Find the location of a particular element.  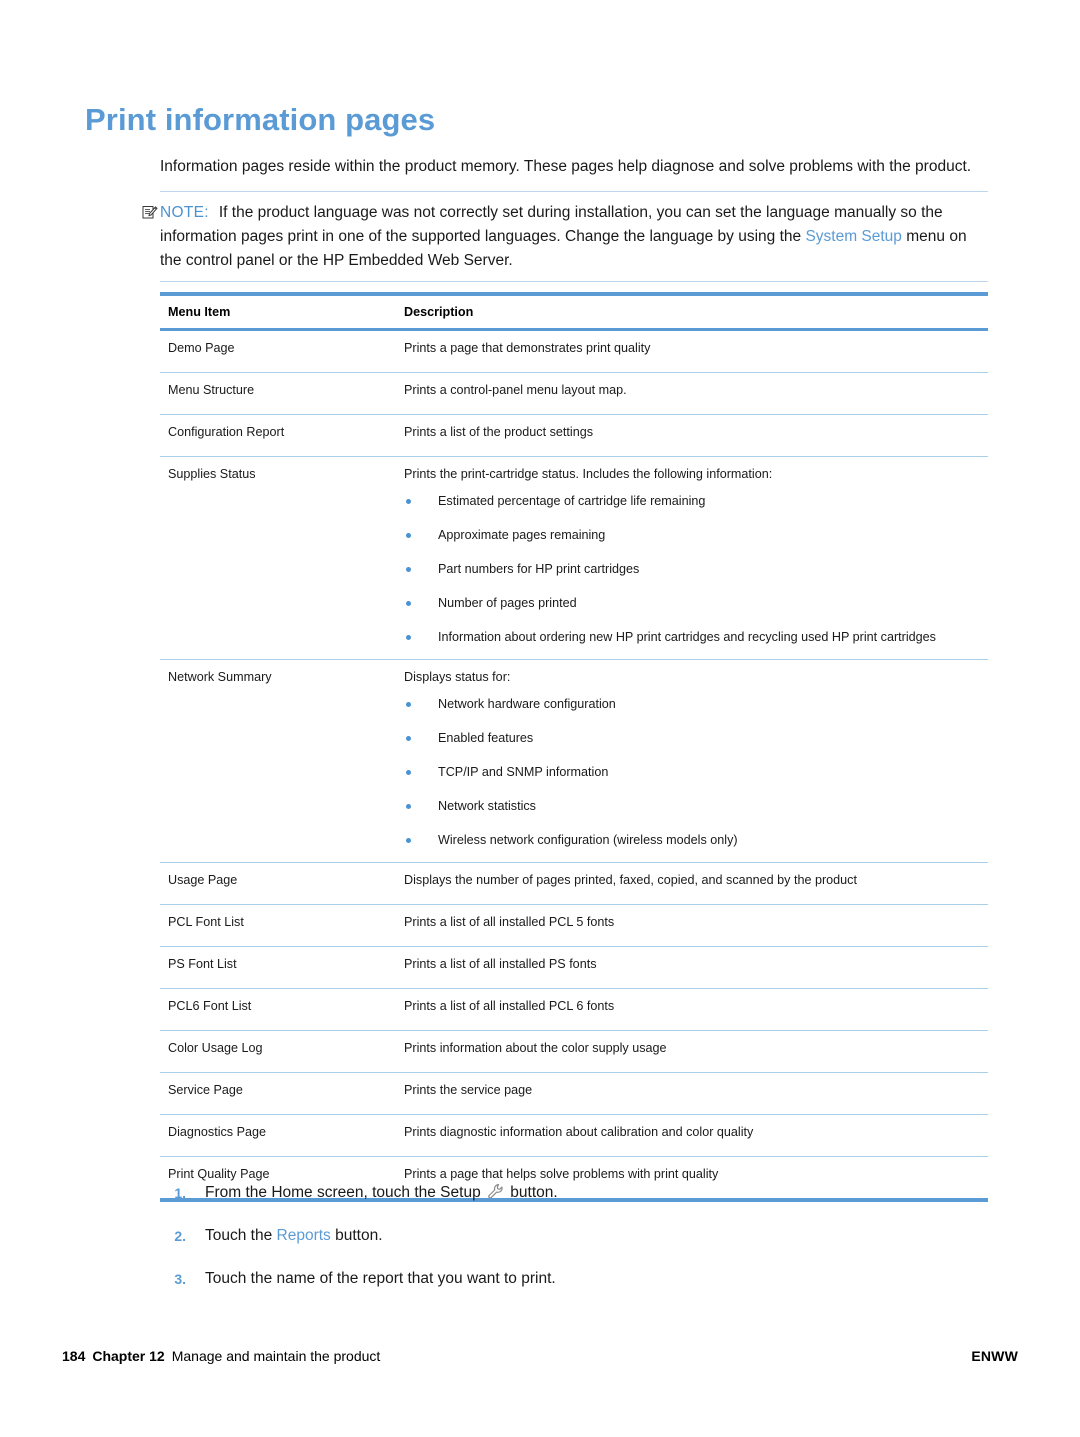

table-cell-menu-item: Service Page is located at coordinates (278, 1093).